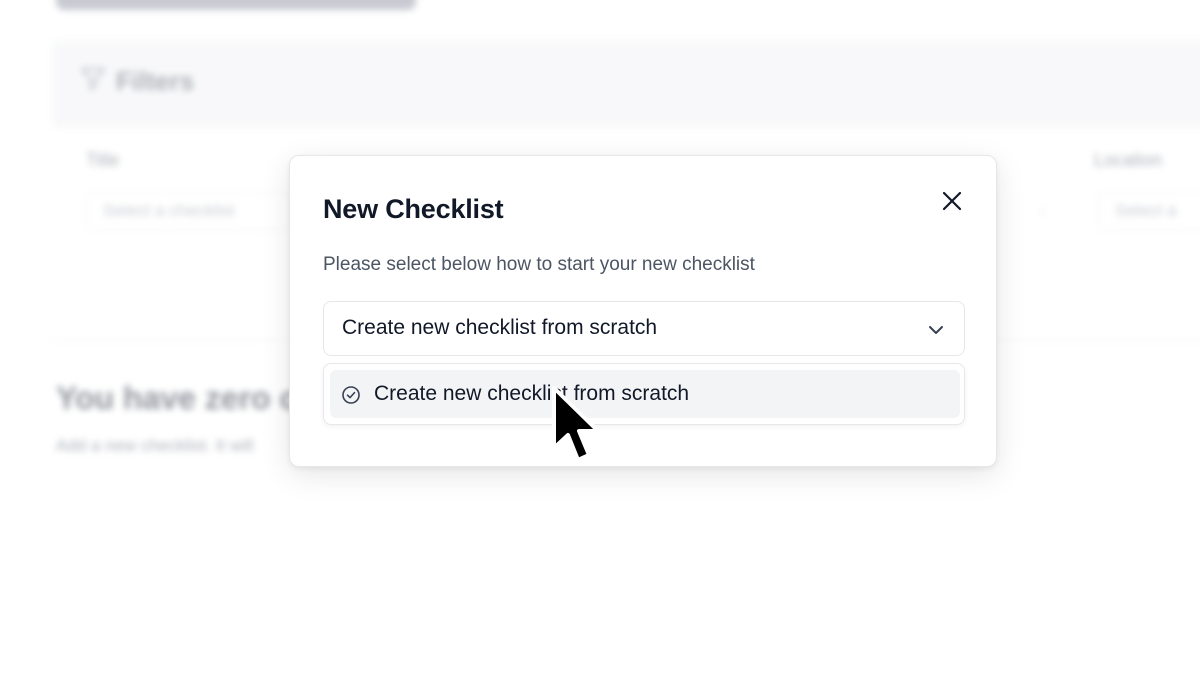 This screenshot has width=1200, height=675. Describe the element at coordinates (1149, 211) in the screenshot. I see `location-filter-select: Select a` at that location.